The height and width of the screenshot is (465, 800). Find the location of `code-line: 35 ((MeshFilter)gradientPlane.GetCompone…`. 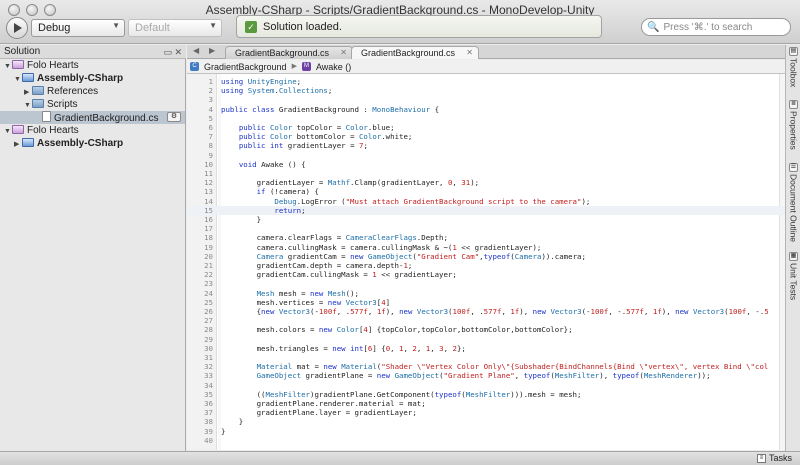

code-line: 35 ((MeshFilter)gradientPlane.GetCompone… is located at coordinates (486, 394).